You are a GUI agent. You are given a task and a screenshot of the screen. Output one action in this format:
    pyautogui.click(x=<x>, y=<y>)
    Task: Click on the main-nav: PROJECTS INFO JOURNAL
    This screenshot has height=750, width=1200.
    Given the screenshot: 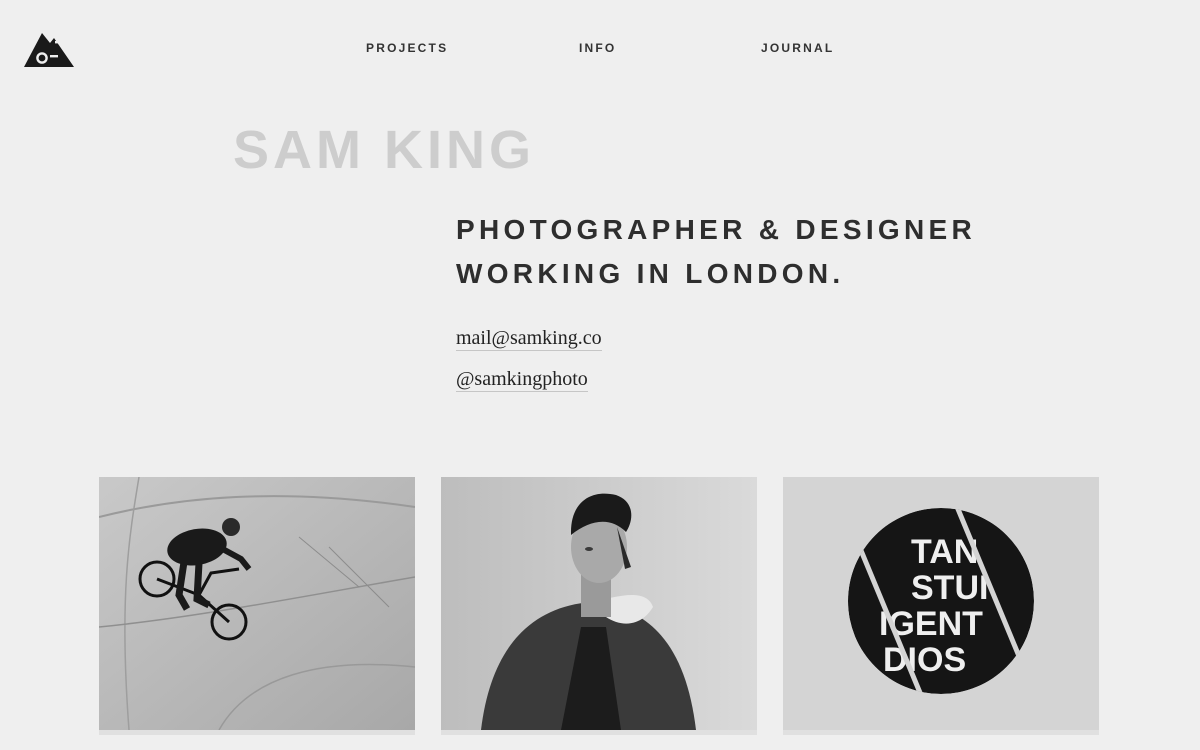 What is the action you would take?
    pyautogui.click(x=600, y=49)
    